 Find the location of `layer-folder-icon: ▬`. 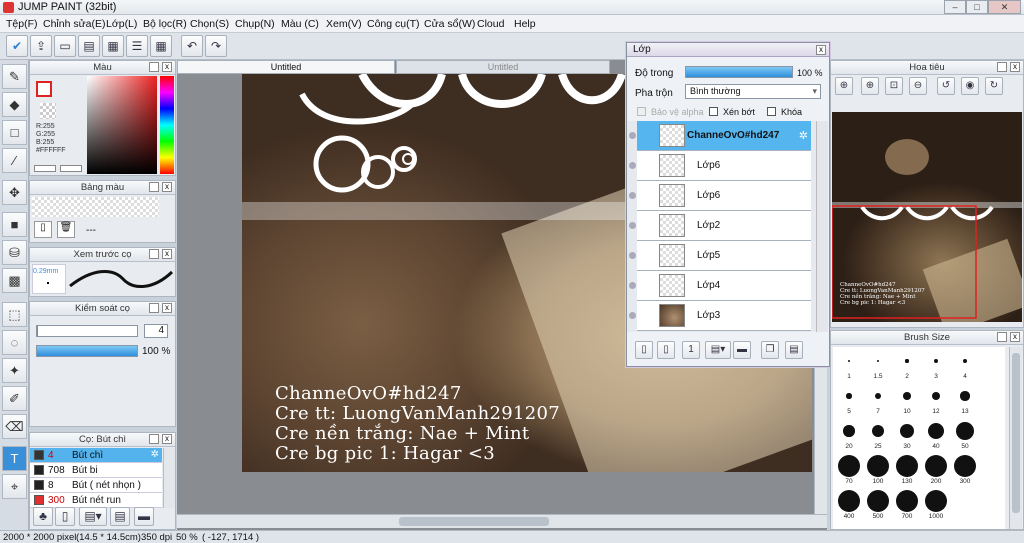

layer-folder-icon: ▬ is located at coordinates (742, 350).